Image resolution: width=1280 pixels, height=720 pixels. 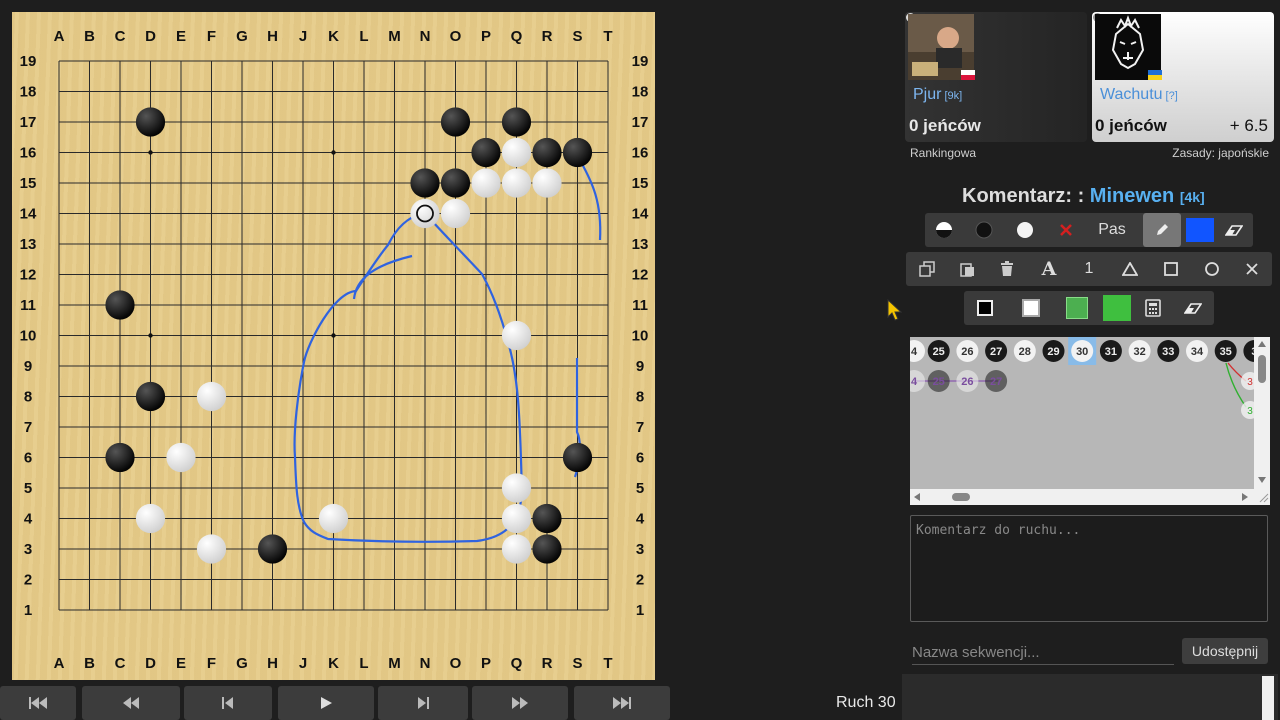 I want to click on chat-panel, so click(x=1090, y=697).